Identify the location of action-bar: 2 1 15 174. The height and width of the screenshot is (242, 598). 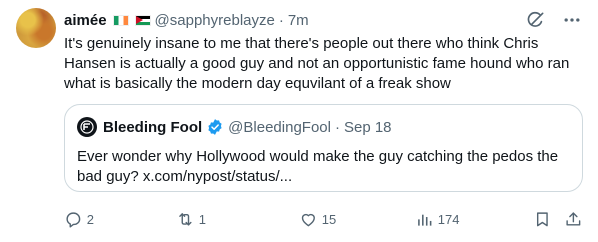
(325, 219).